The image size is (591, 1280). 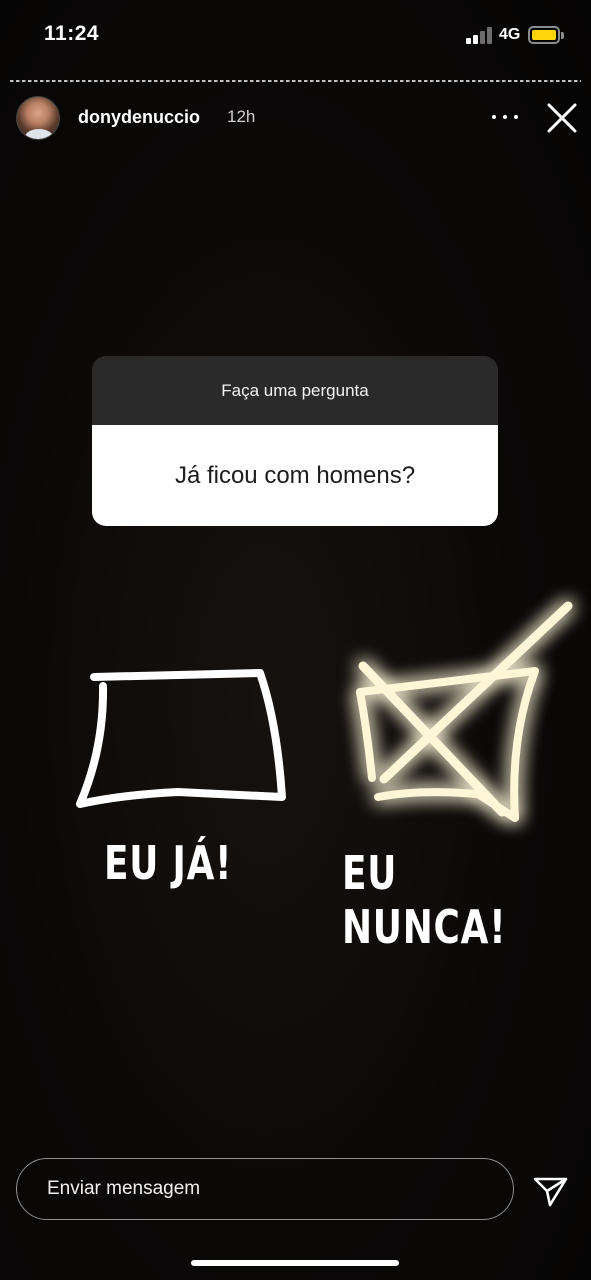 What do you see at coordinates (510, 34) in the screenshot?
I see `network-type: 4G` at bounding box center [510, 34].